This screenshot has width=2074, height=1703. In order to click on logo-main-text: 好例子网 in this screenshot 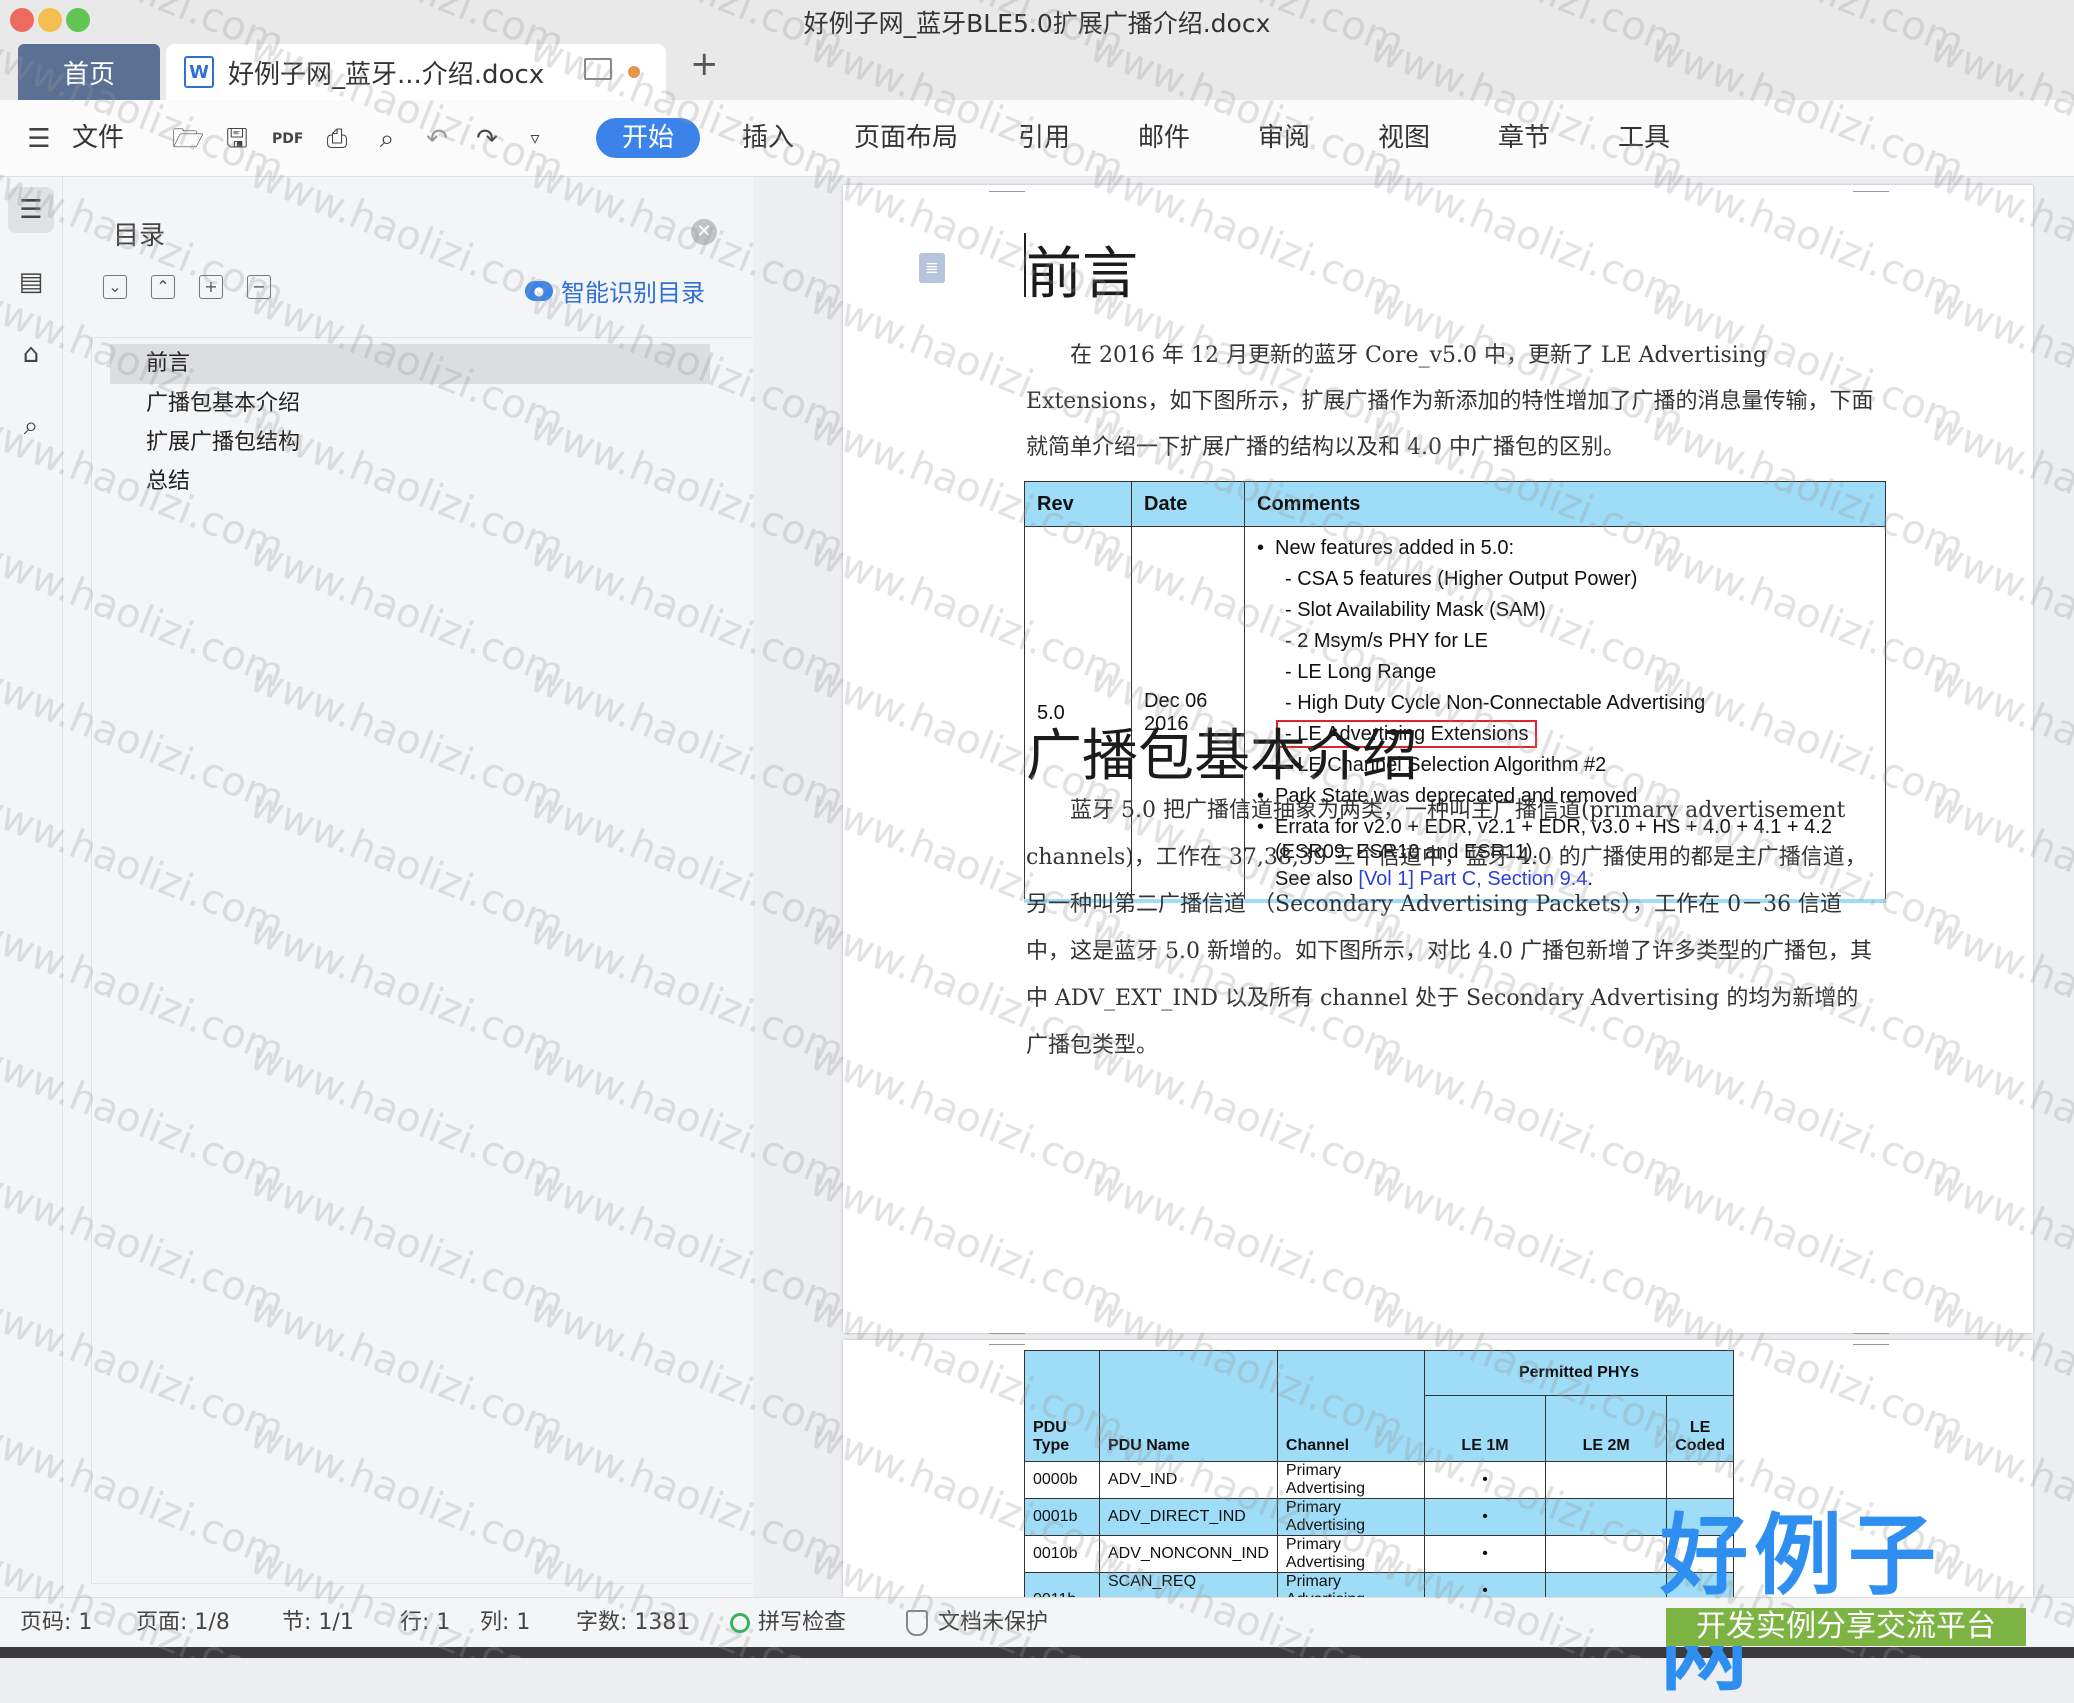, I will do `click(1801, 1603)`.